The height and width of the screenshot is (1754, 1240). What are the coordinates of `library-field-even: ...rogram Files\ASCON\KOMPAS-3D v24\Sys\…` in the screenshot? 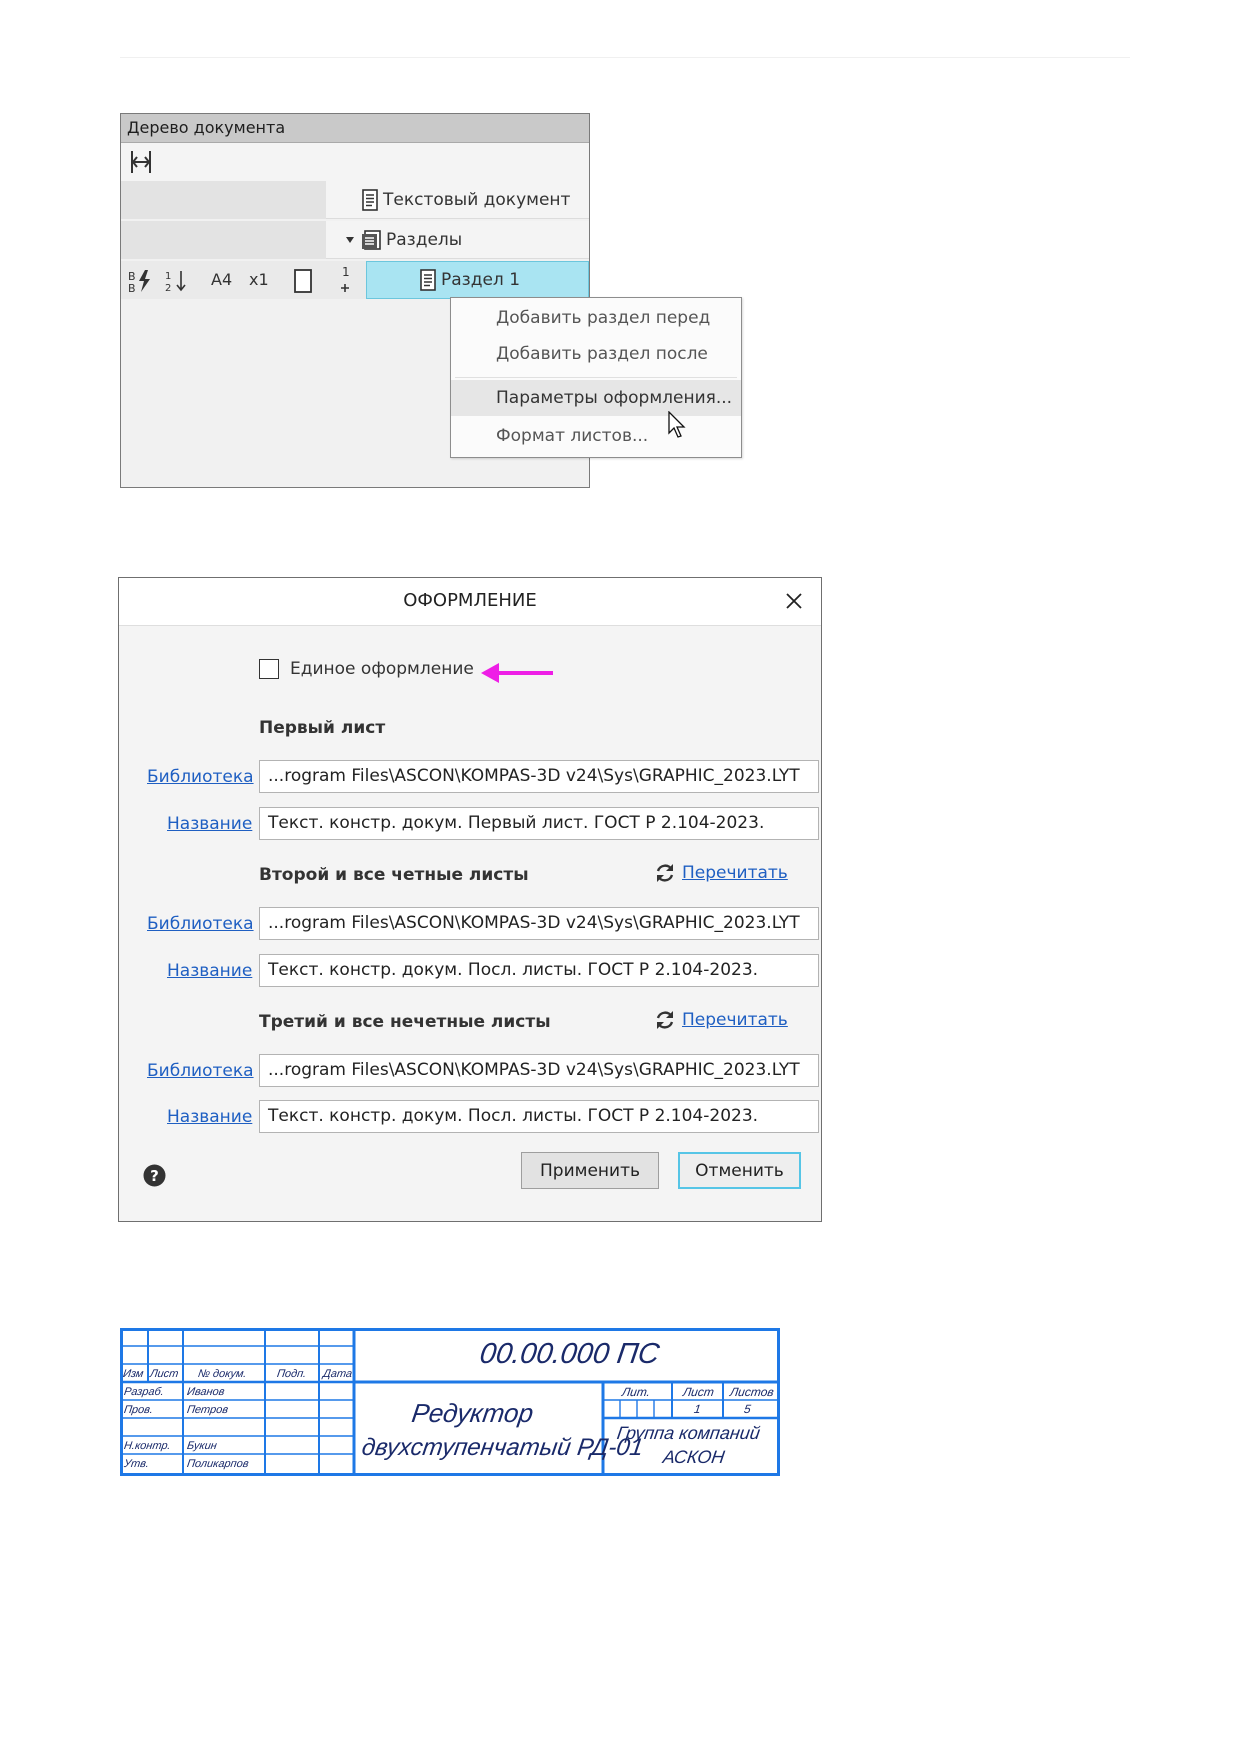 It's located at (539, 923).